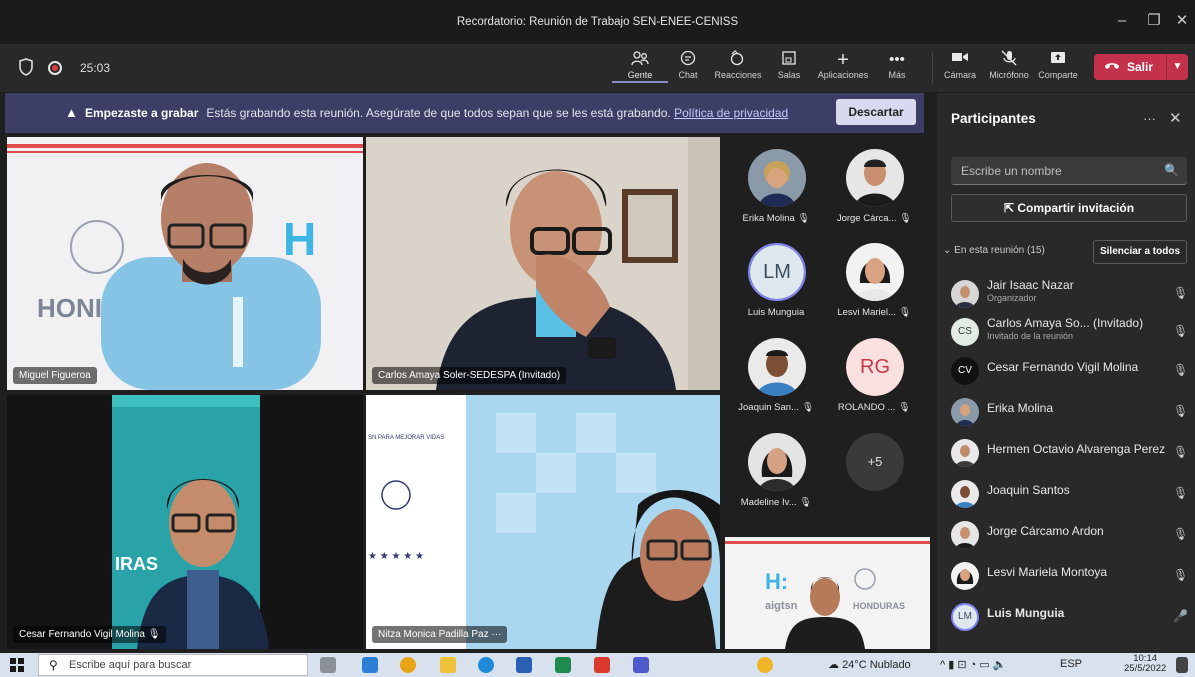  What do you see at coordinates (328, 665) in the screenshot?
I see `task-view-icon` at bounding box center [328, 665].